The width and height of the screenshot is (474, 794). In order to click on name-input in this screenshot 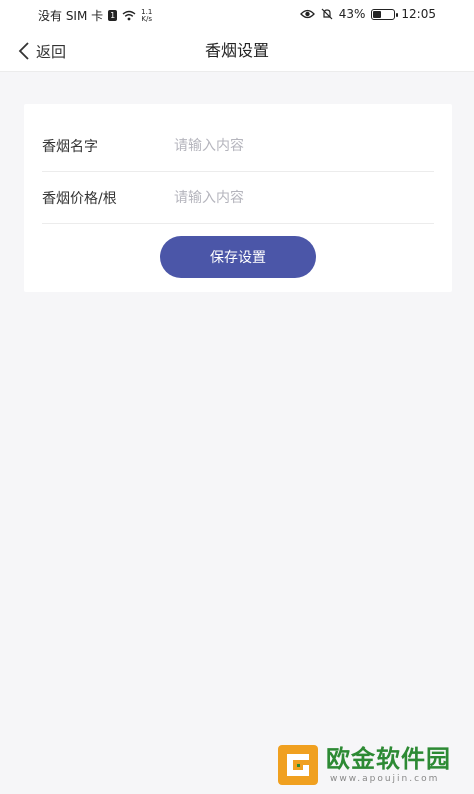, I will do `click(304, 145)`.